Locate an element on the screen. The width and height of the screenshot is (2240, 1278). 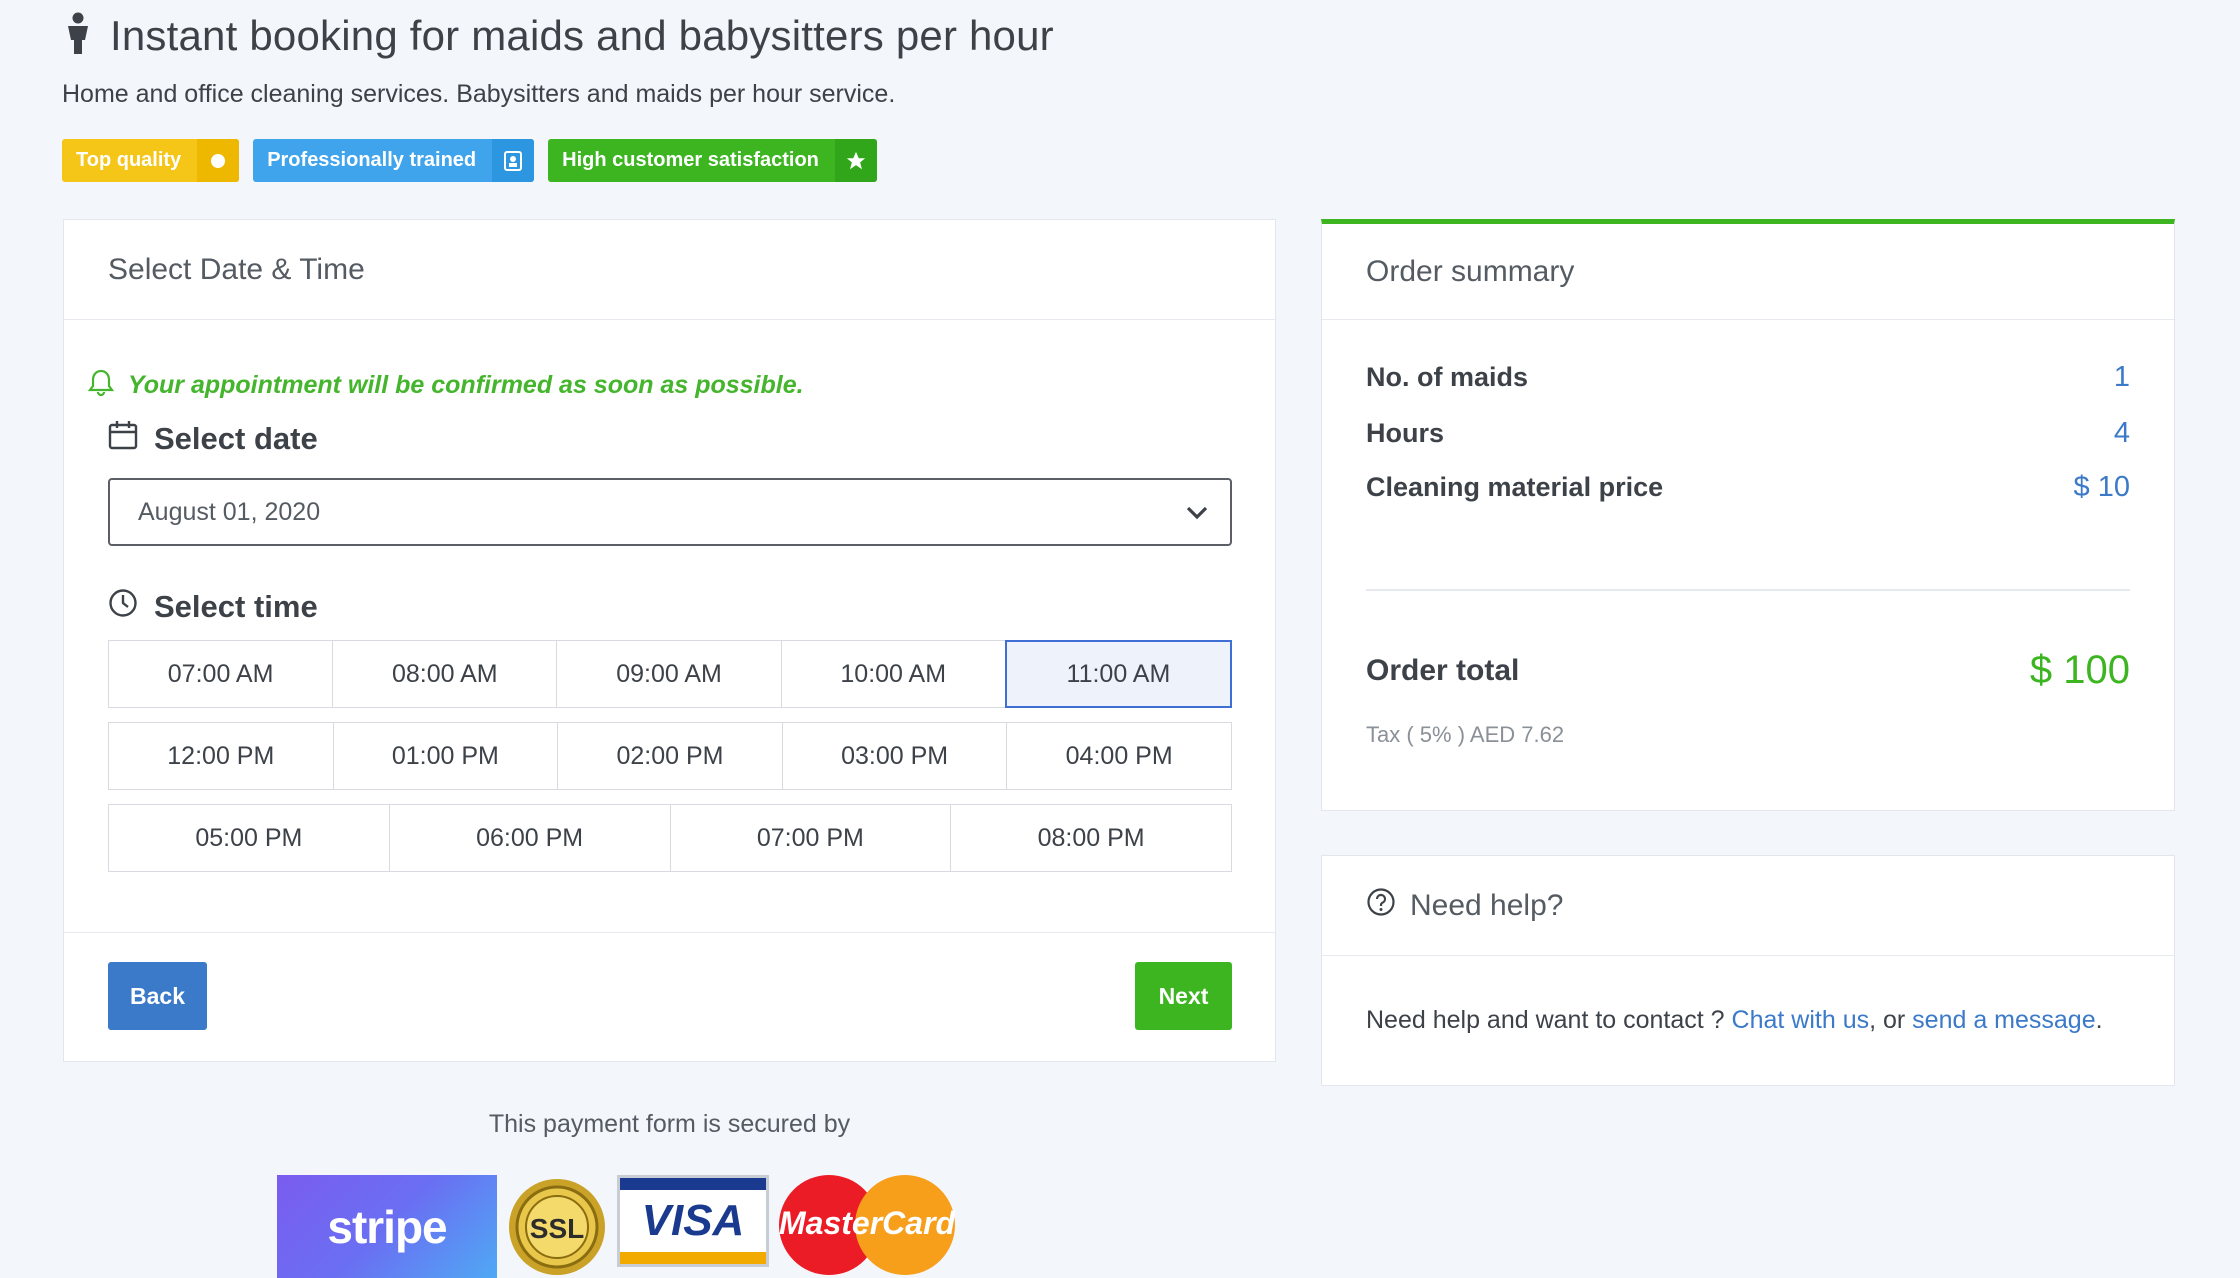
time-slot-button: 03:00 PM is located at coordinates (894, 756).